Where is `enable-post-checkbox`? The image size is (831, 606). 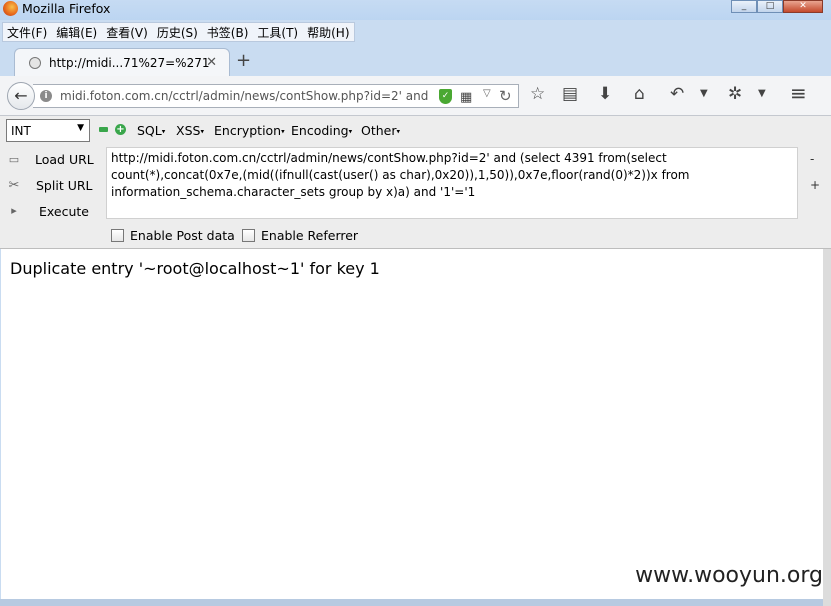 enable-post-checkbox is located at coordinates (117, 235).